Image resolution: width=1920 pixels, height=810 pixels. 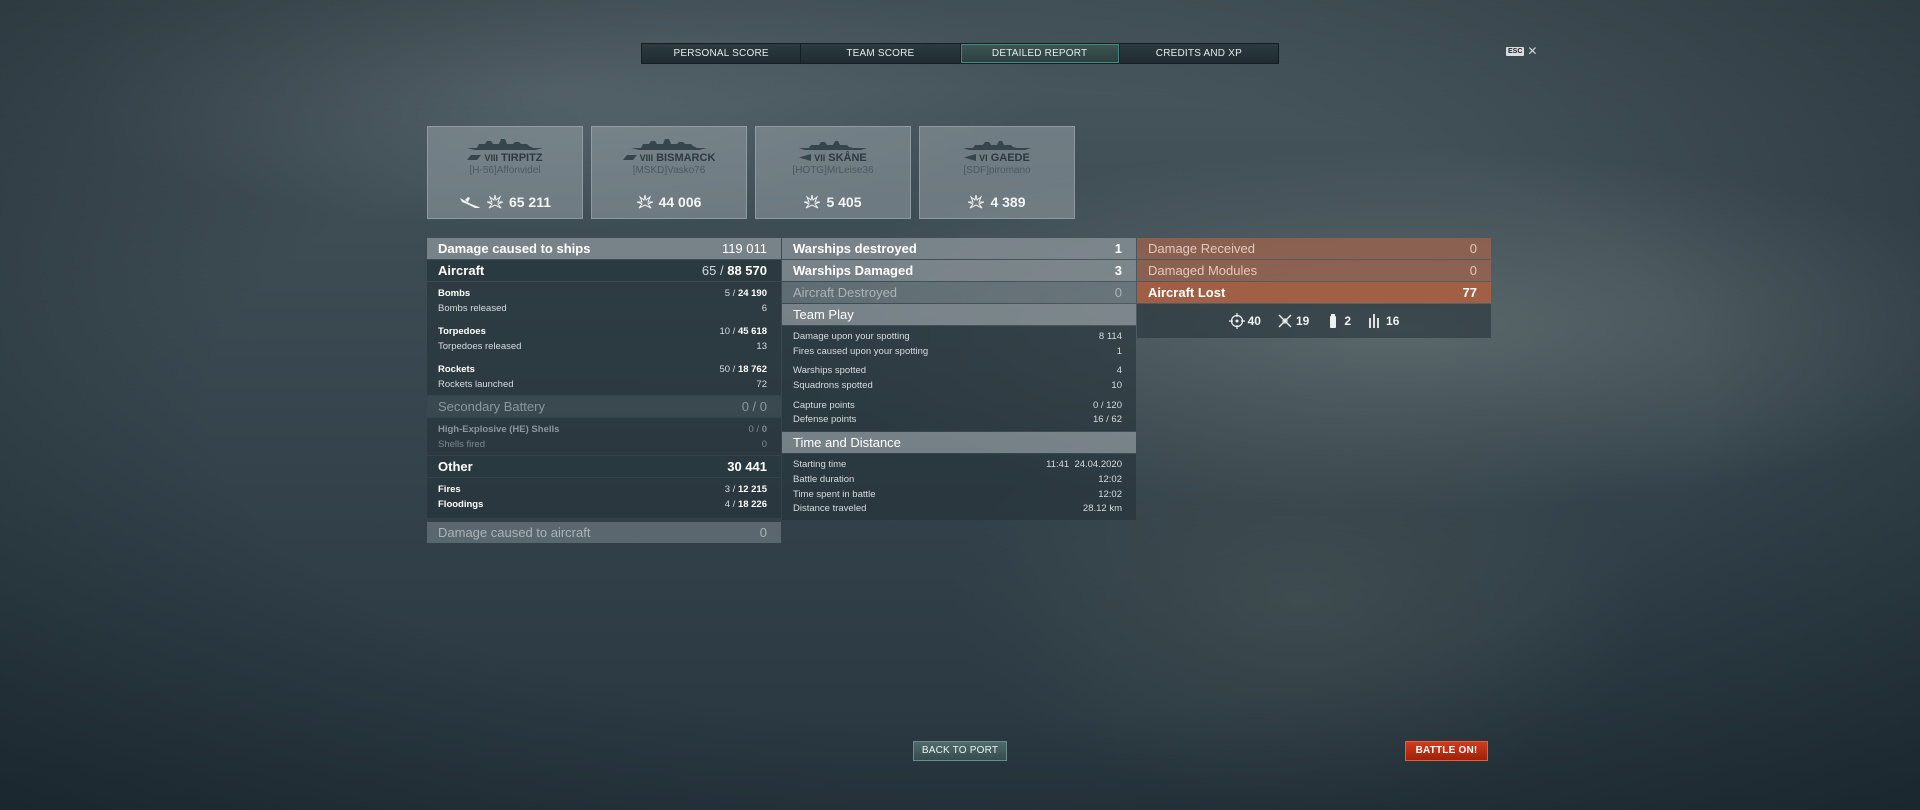 I want to click on stat-row: Fires caused upon your spotting 1, so click(x=957, y=351).